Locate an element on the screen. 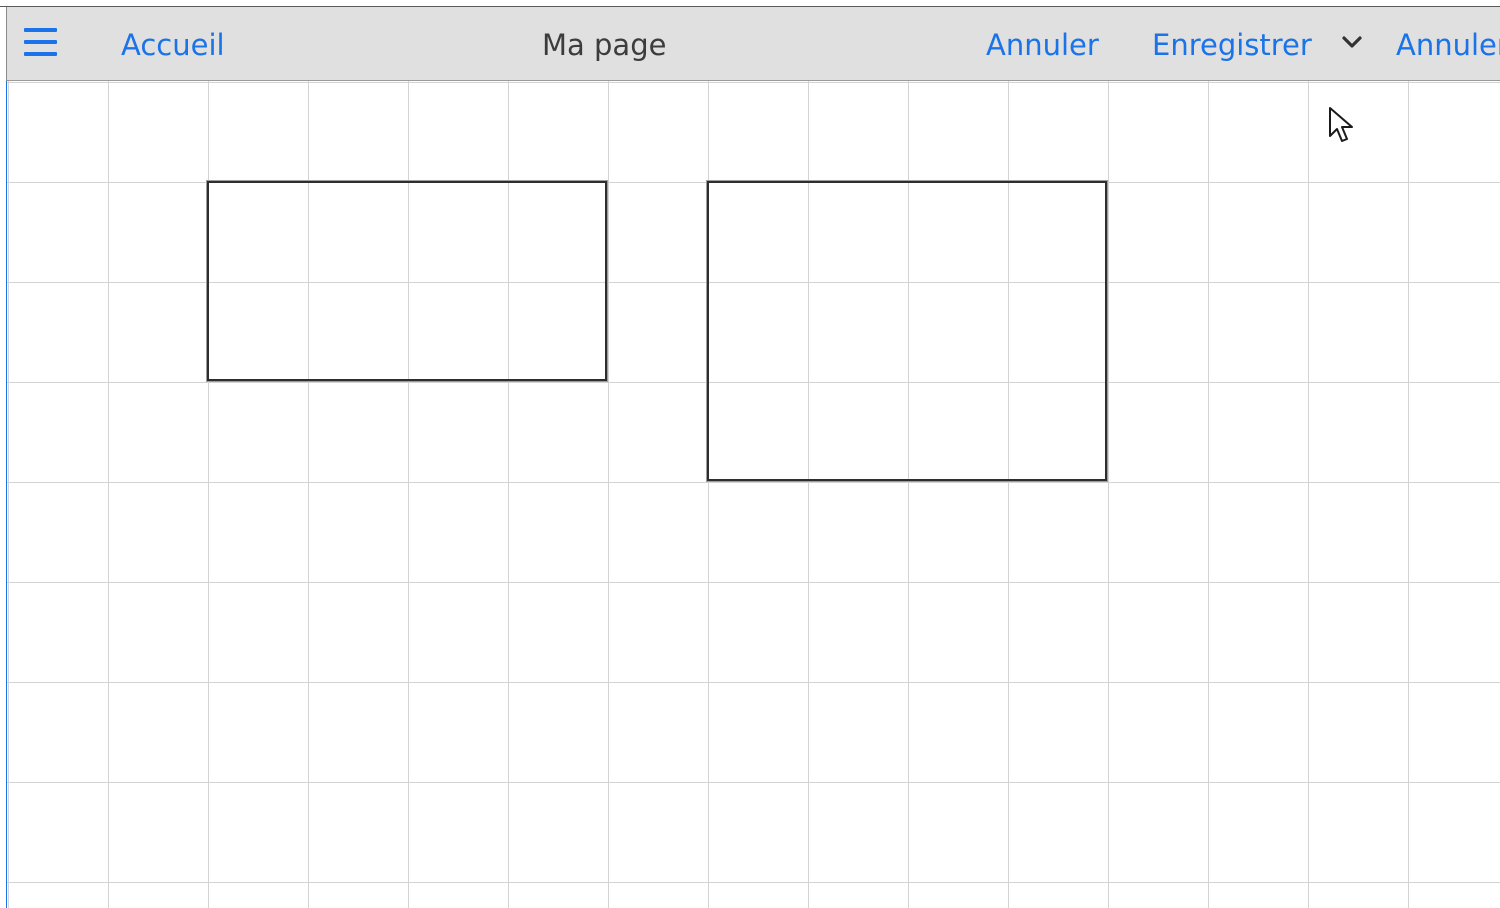 The height and width of the screenshot is (908, 1500). hamburger-menu-icon is located at coordinates (40, 44).